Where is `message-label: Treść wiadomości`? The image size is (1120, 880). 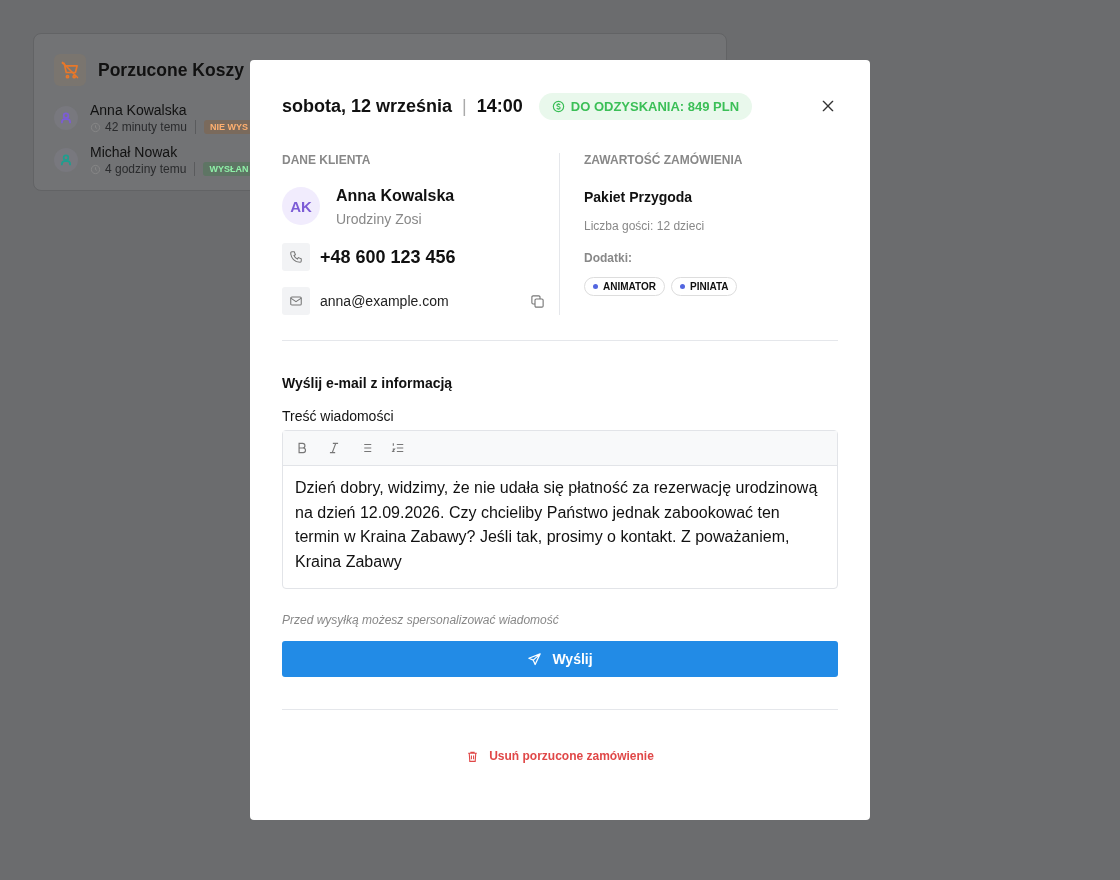
message-label: Treść wiadomości is located at coordinates (338, 416).